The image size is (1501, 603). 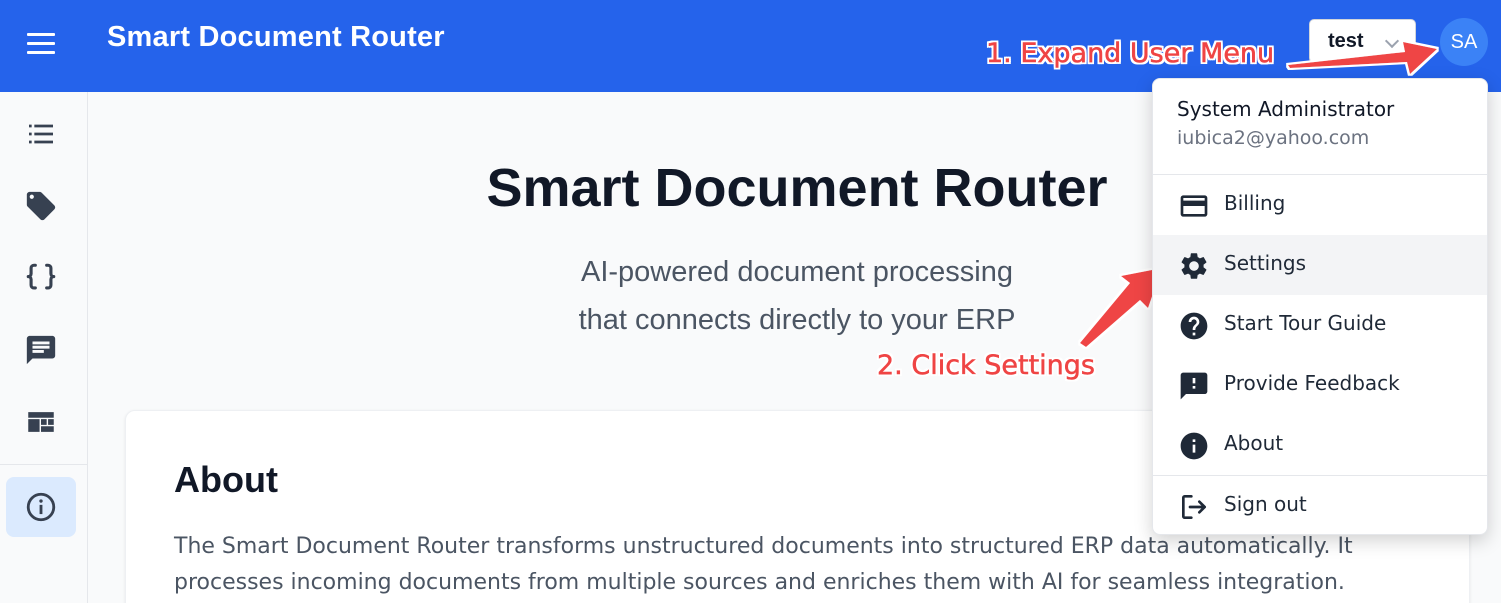 I want to click on app-title: Smart Document Router, so click(x=276, y=37).